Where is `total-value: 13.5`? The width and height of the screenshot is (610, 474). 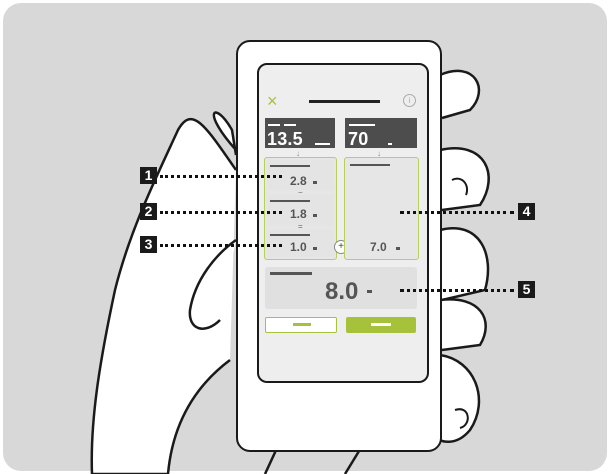
total-value: 13.5 is located at coordinates (285, 139).